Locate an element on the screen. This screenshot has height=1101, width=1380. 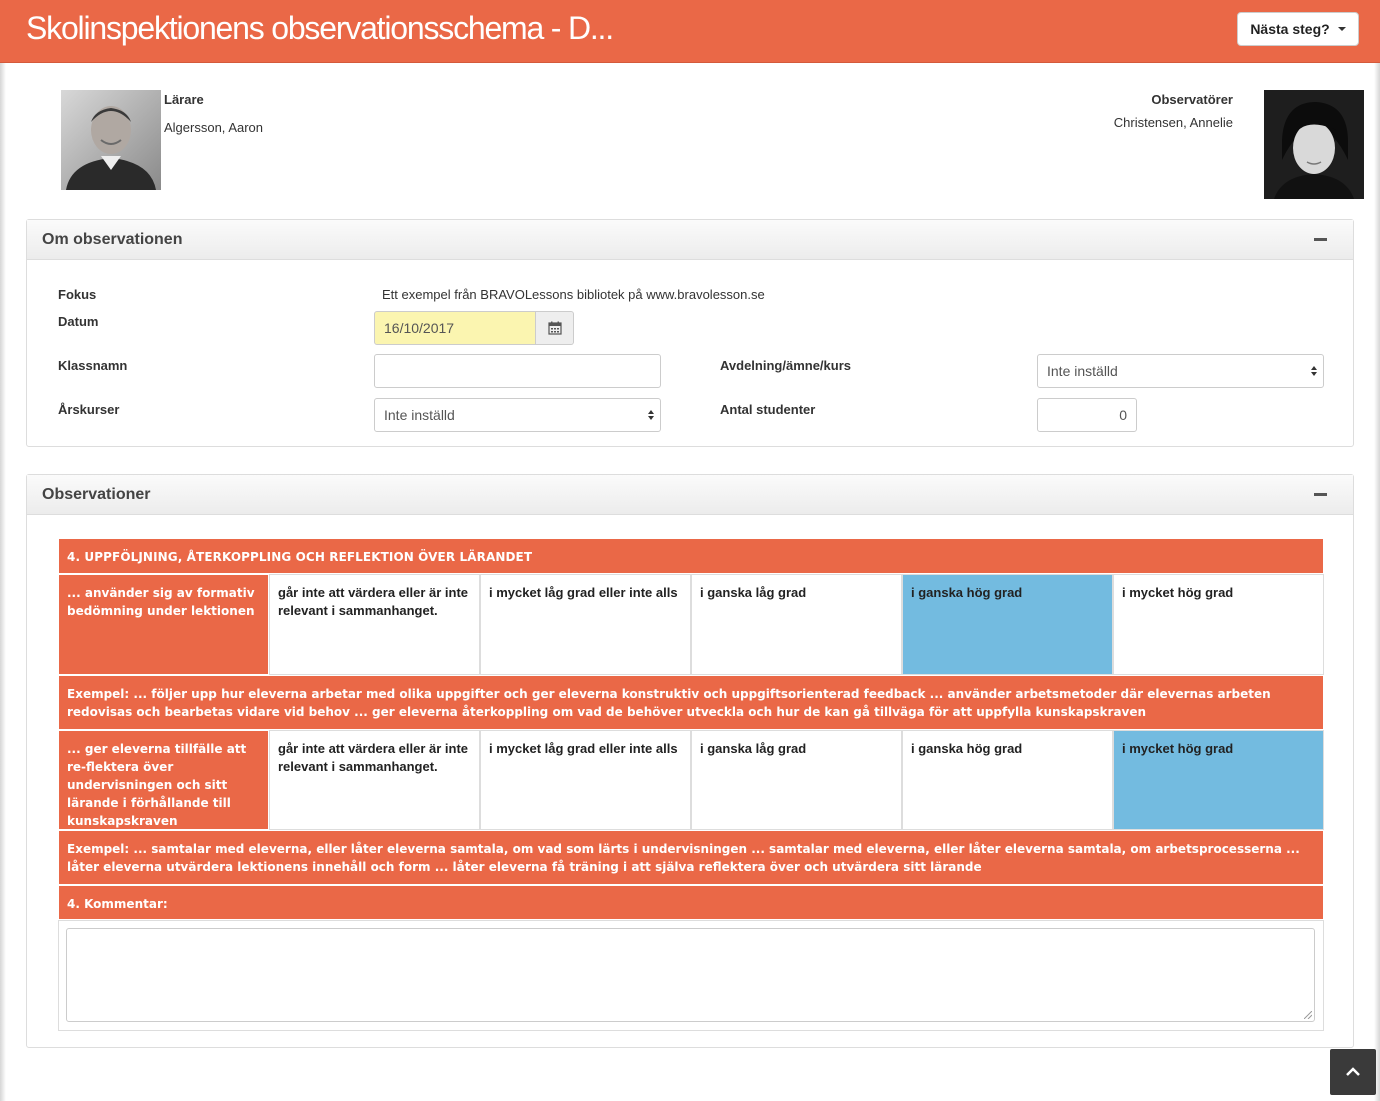
caret-down-icon is located at coordinates (1341, 29).